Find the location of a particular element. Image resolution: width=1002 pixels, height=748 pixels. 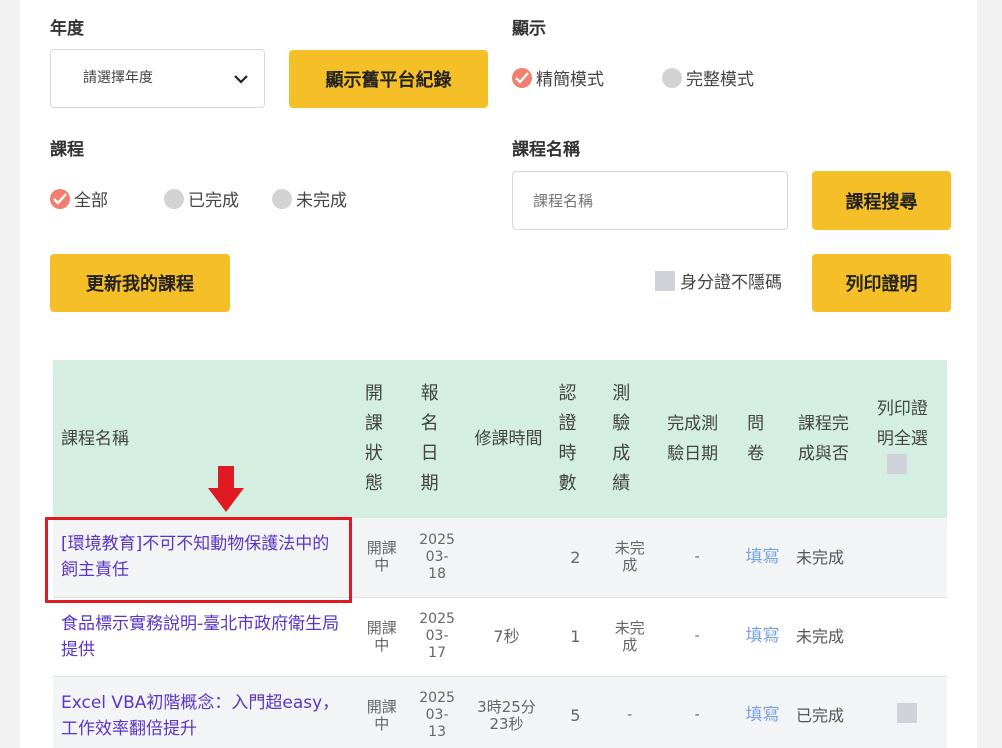

radio-full-mode: 完整模式 is located at coordinates (708, 77).